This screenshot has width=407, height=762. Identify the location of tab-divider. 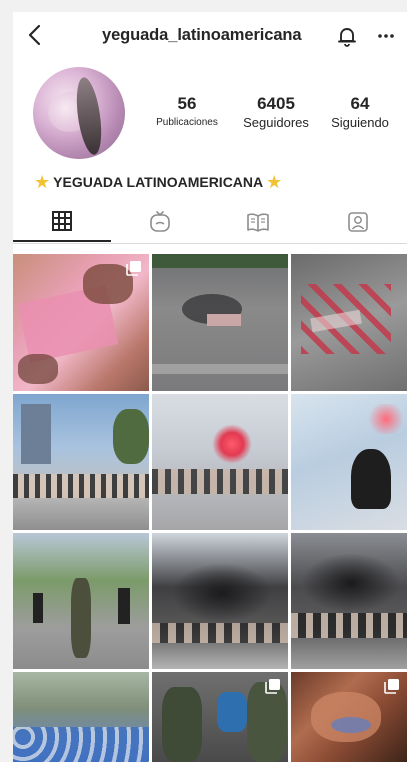
(210, 243).